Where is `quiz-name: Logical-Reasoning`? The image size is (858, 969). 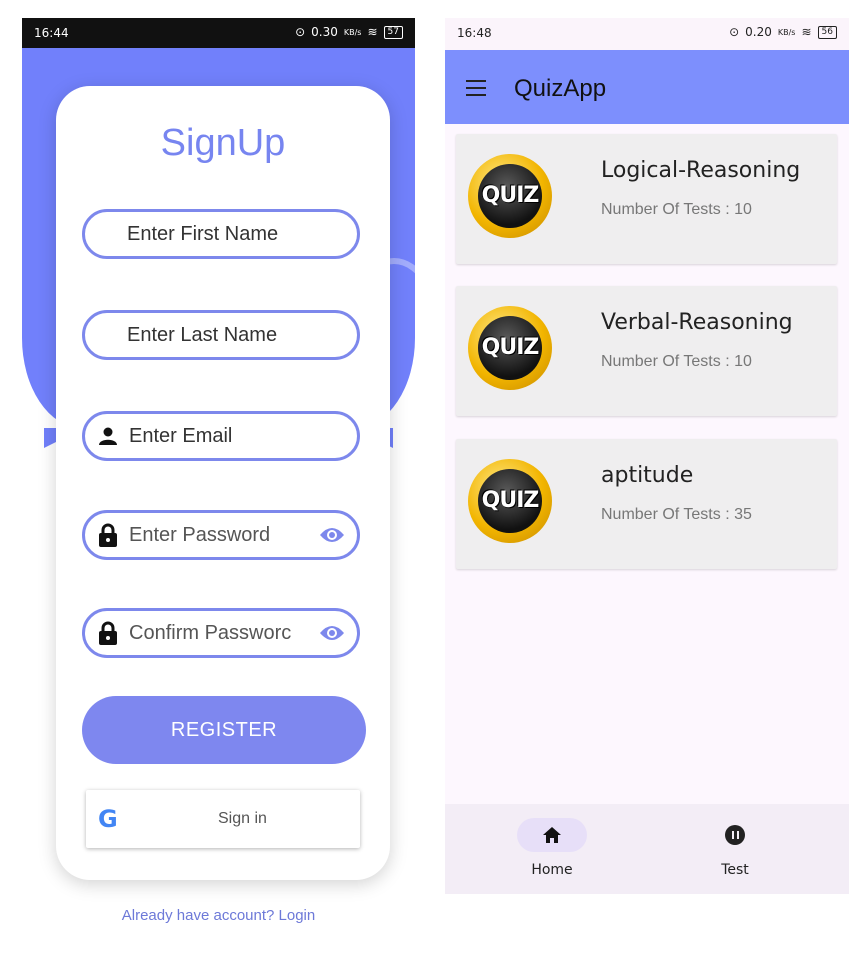
quiz-name: Logical-Reasoning is located at coordinates (701, 170).